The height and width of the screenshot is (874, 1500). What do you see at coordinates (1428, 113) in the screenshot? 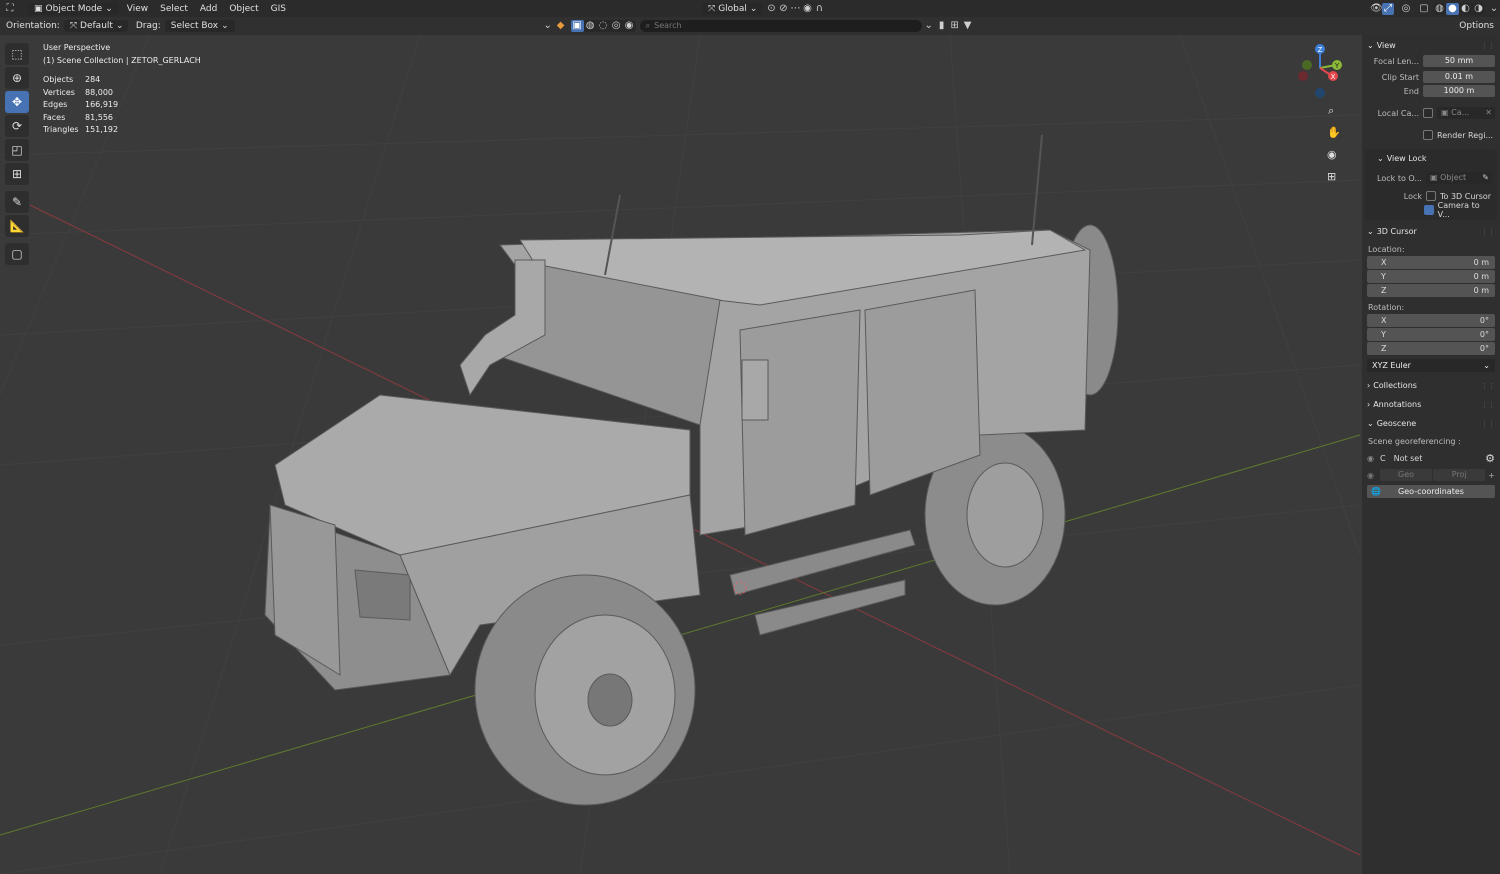
I see `local-camera-checkbox` at bounding box center [1428, 113].